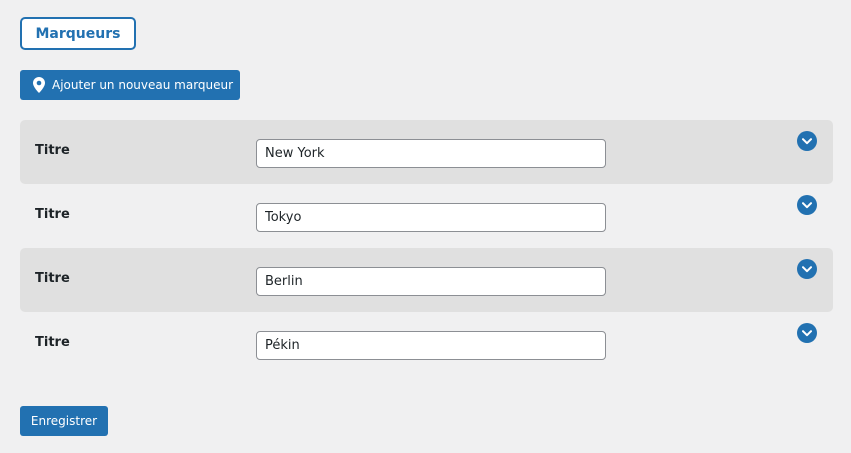  Describe the element at coordinates (64, 421) in the screenshot. I see `save-button: Enregistrer` at that location.